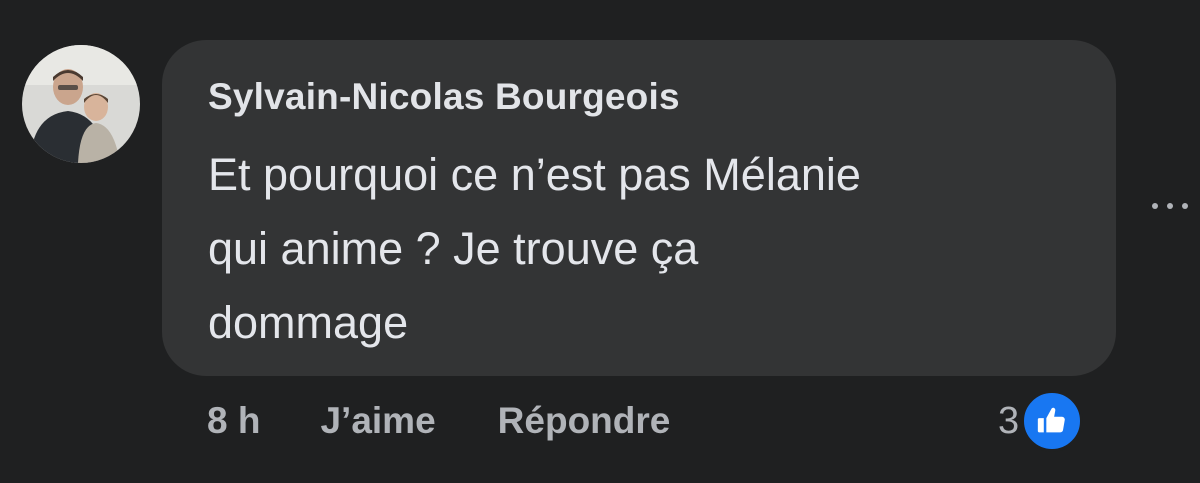  Describe the element at coordinates (438, 421) in the screenshot. I see `comment-actions: 8 h J’aime Répondre` at that location.